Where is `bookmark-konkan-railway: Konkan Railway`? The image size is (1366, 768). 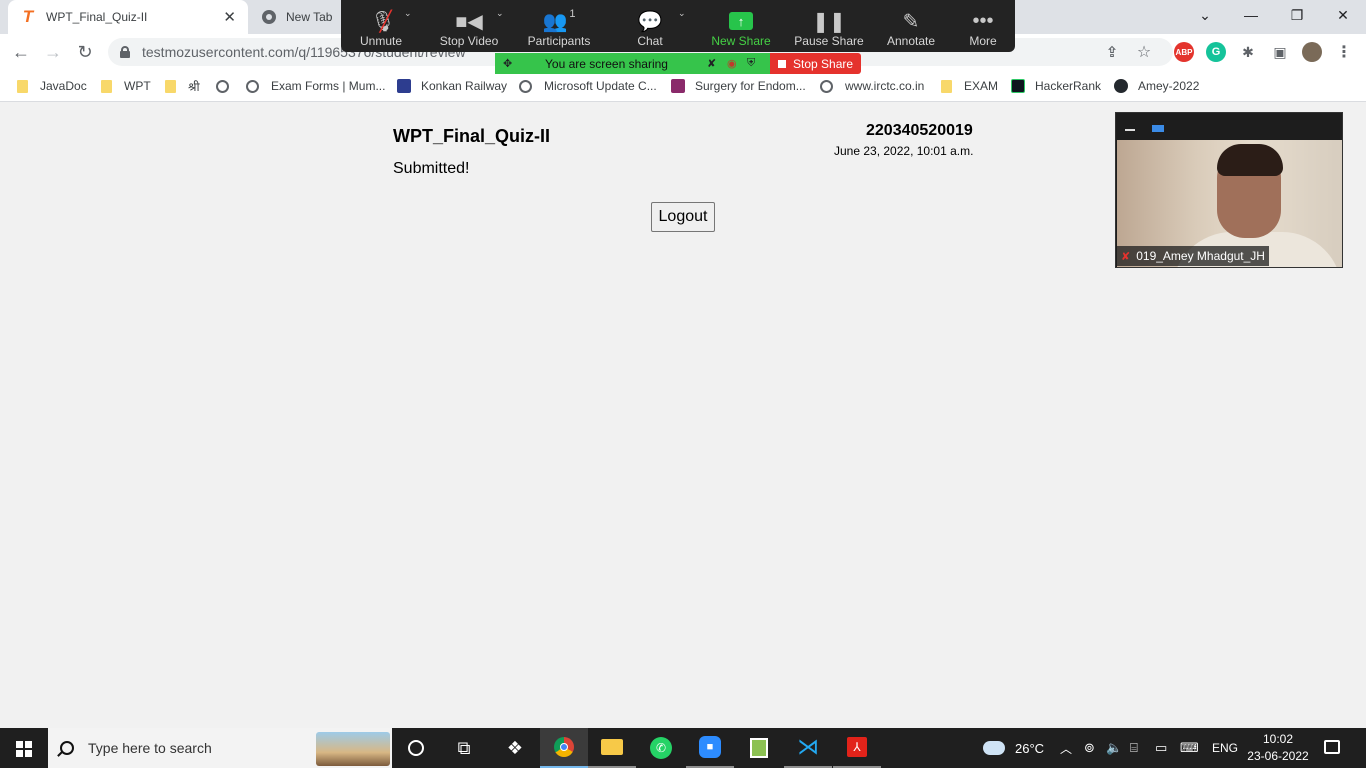
bookmark-konkan-railway: Konkan Railway is located at coordinates (452, 86).